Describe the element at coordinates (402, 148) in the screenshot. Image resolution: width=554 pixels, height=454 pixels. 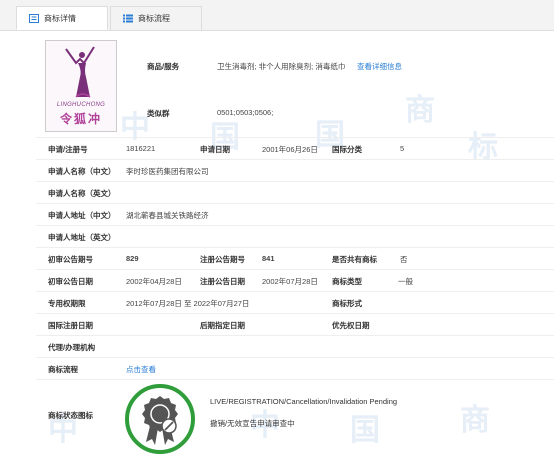
I see `intl-class-value: 5` at that location.